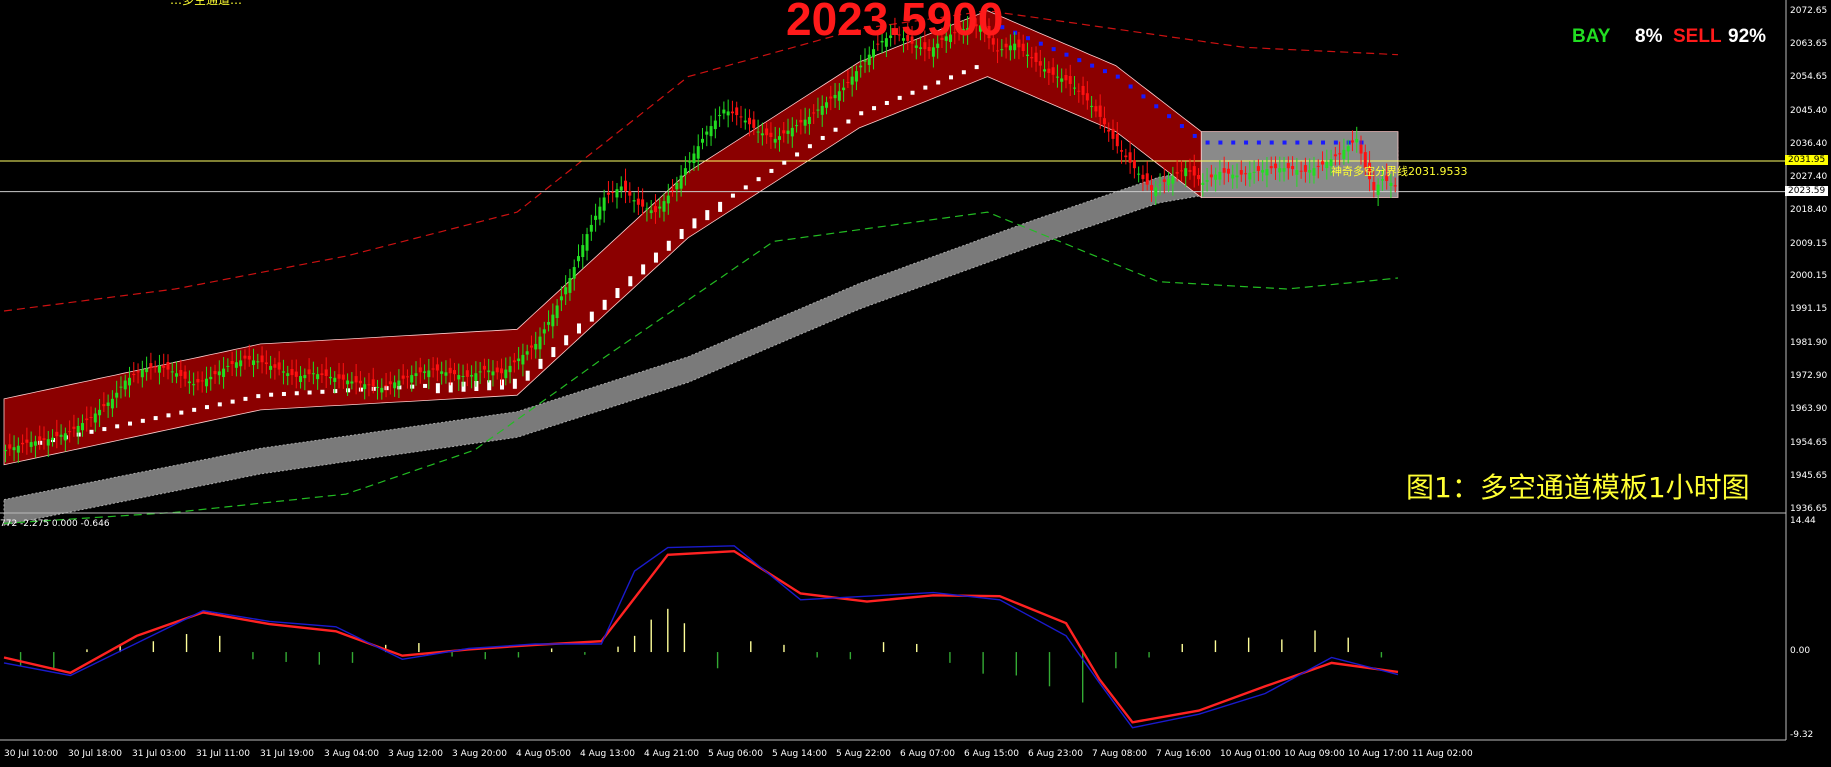  Describe the element at coordinates (1809, 76) in the screenshot. I see `price-tick: 2054.65` at that location.